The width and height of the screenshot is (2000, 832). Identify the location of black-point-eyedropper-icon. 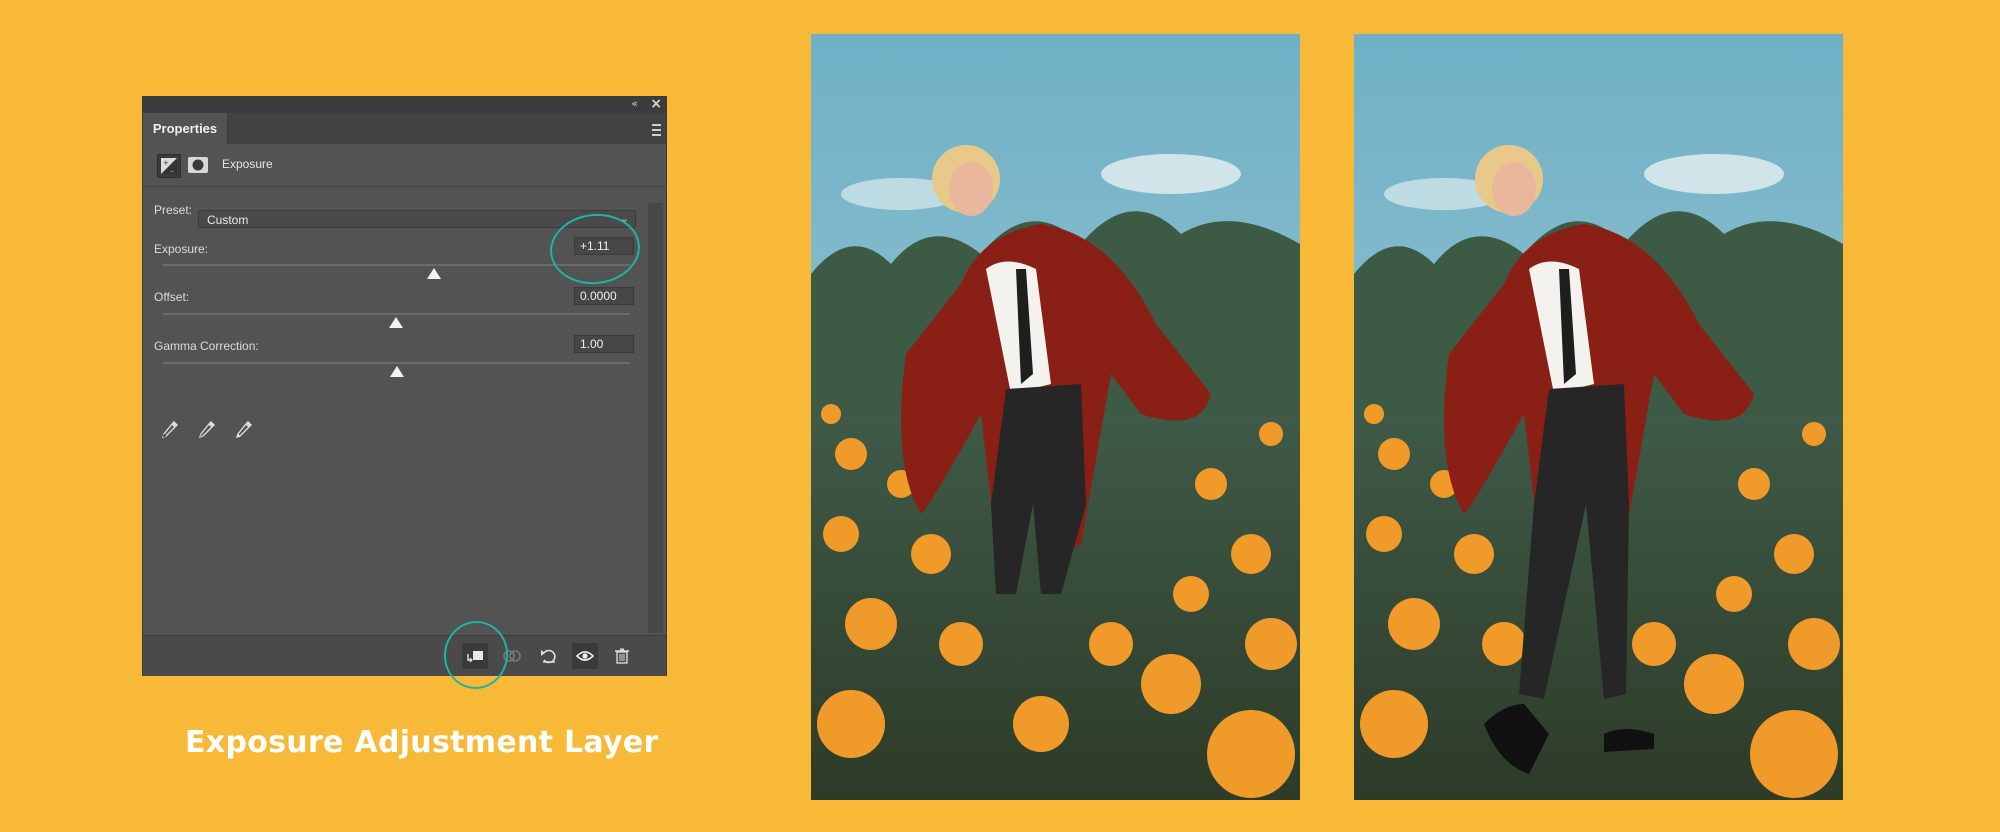
(170, 429).